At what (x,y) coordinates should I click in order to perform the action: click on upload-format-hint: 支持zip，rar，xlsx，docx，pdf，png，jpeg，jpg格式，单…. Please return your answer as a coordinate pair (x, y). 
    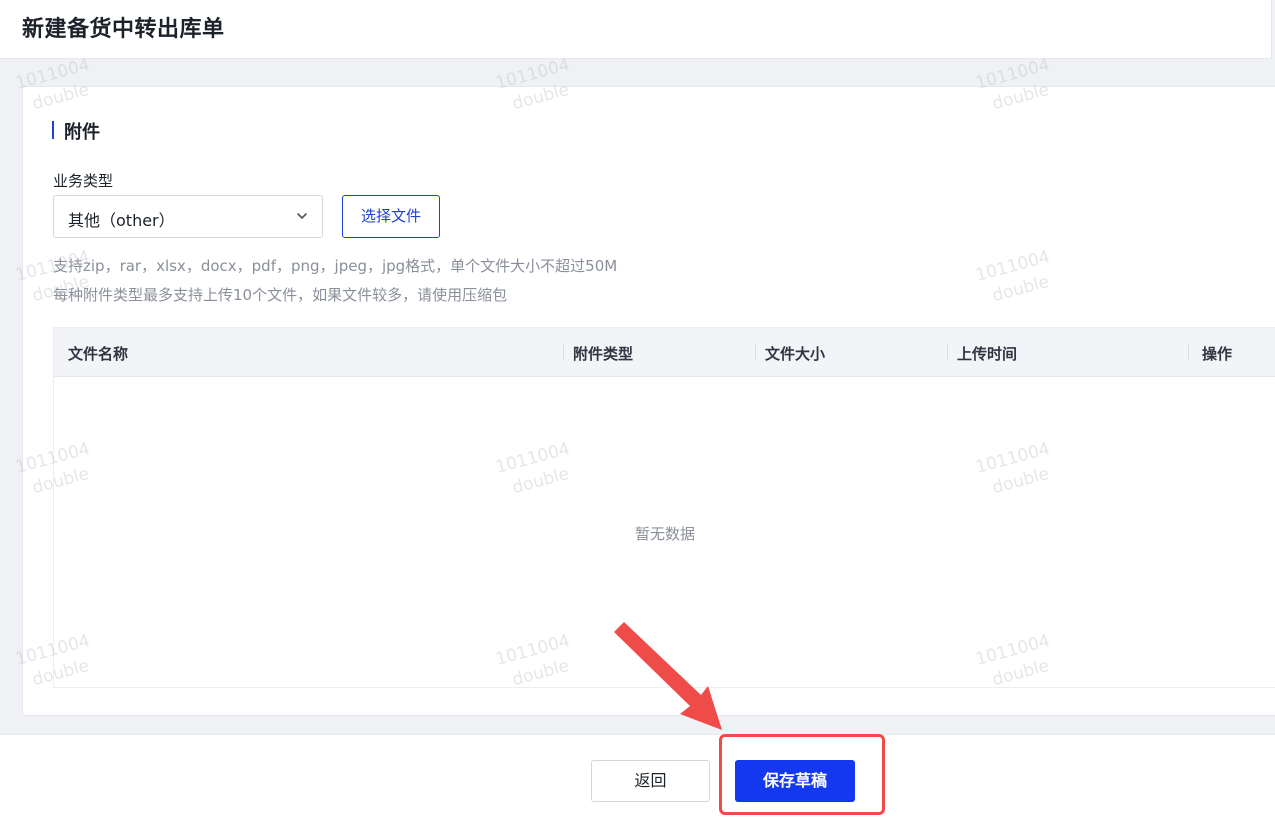
    Looking at the image, I should click on (335, 266).